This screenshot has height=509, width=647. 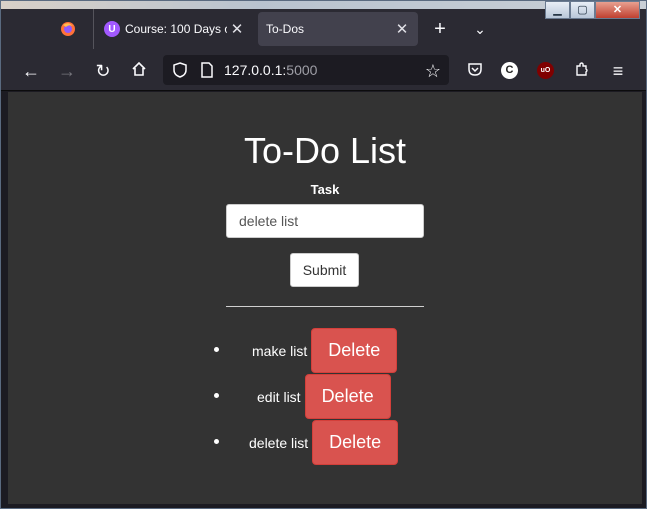 I want to click on url-host: 127.0.0.1:, so click(x=255, y=70).